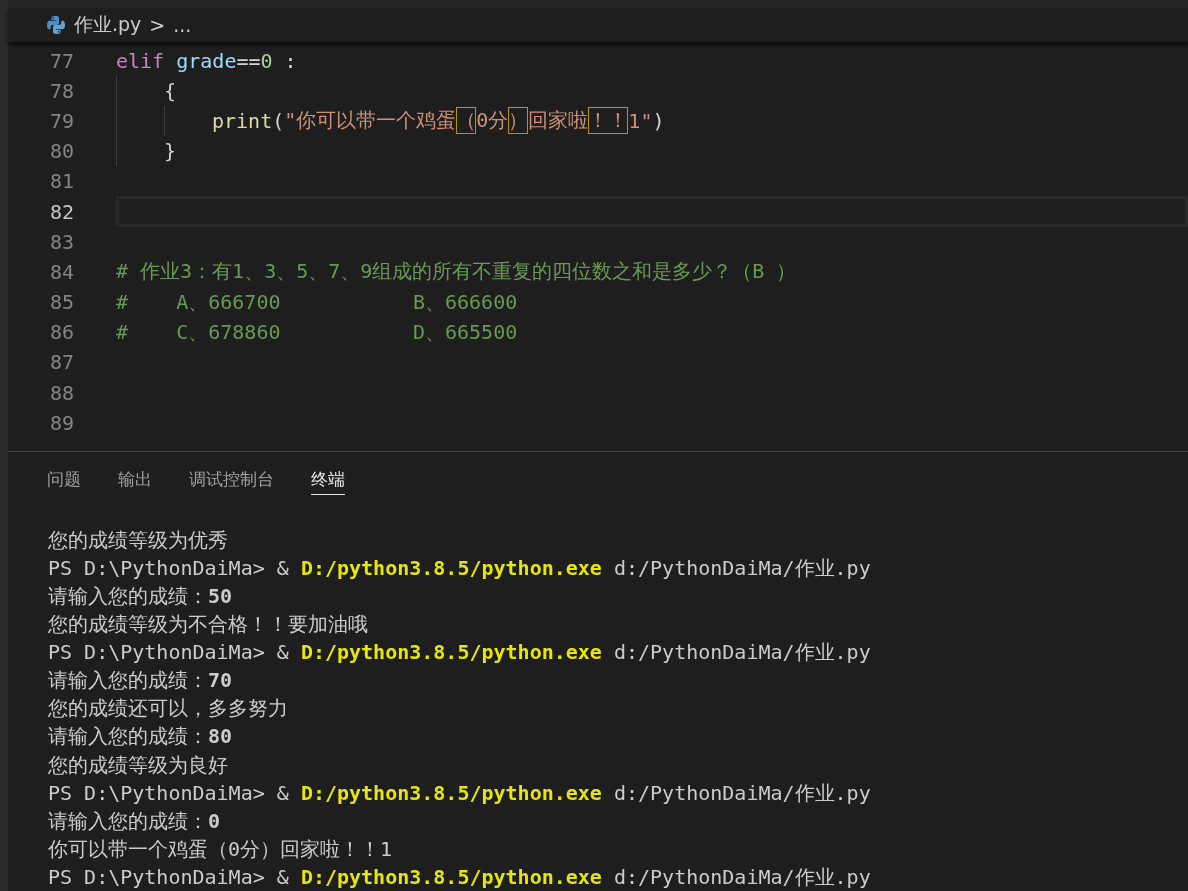 Image resolution: width=1188 pixels, height=891 pixels. What do you see at coordinates (140, 60) in the screenshot?
I see `code-token: elif` at bounding box center [140, 60].